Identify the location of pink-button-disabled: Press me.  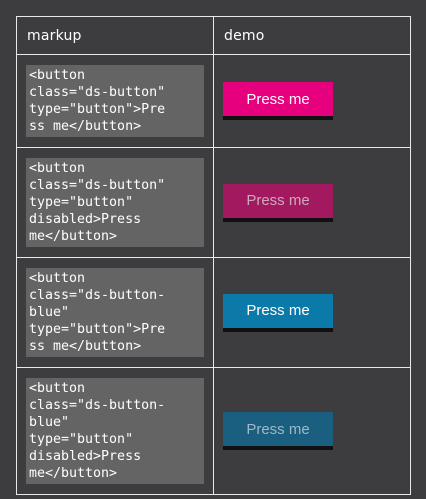
(278, 202).